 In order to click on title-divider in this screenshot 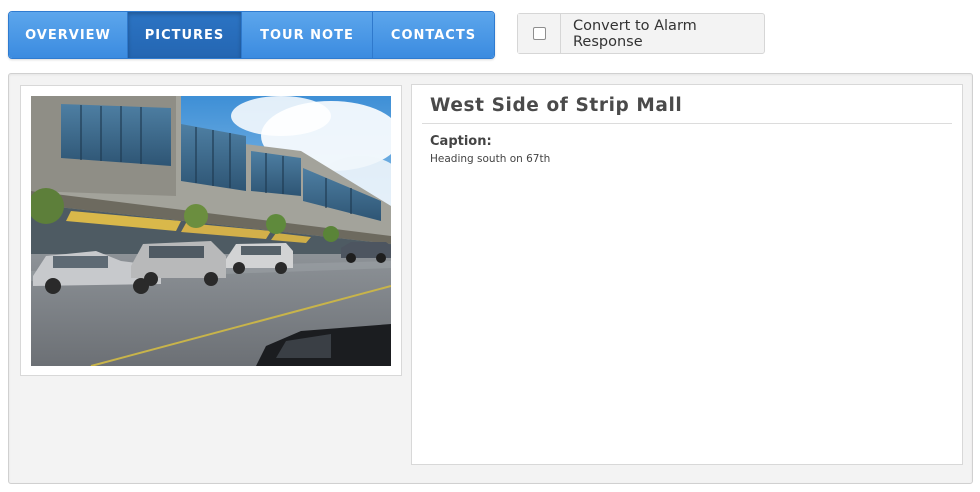, I will do `click(687, 123)`.